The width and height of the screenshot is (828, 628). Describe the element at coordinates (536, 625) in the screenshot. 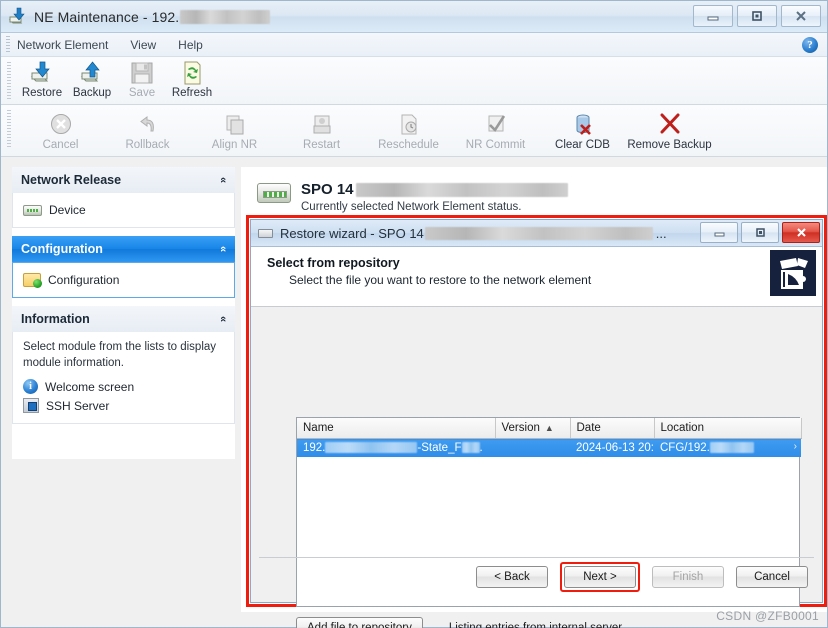

I see `repository-status-text: Listing entries from internal server.` at that location.